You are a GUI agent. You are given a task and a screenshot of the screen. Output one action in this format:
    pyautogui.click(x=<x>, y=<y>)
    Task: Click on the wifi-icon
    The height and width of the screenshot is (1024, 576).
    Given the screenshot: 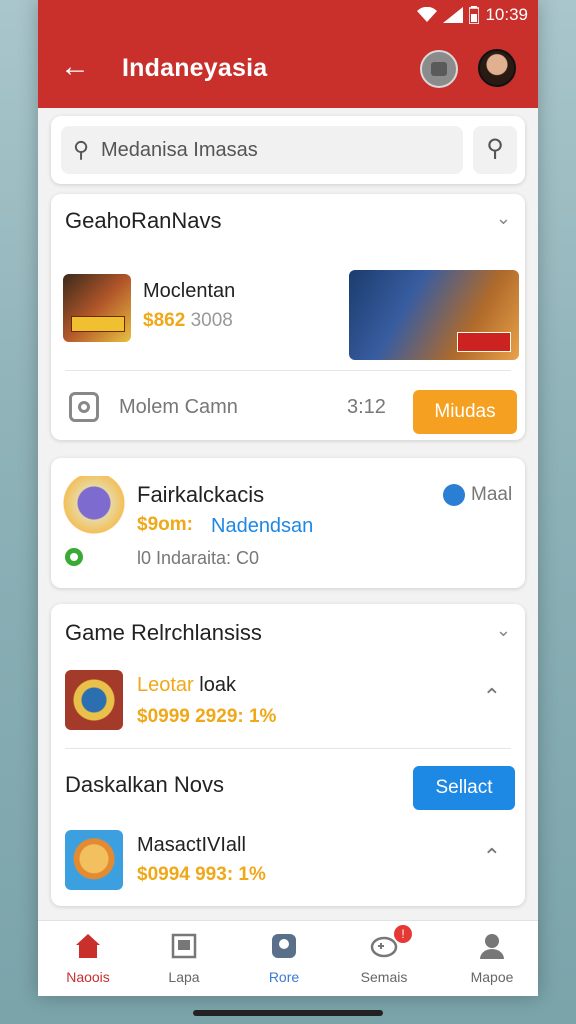 What is the action you would take?
    pyautogui.click(x=427, y=14)
    